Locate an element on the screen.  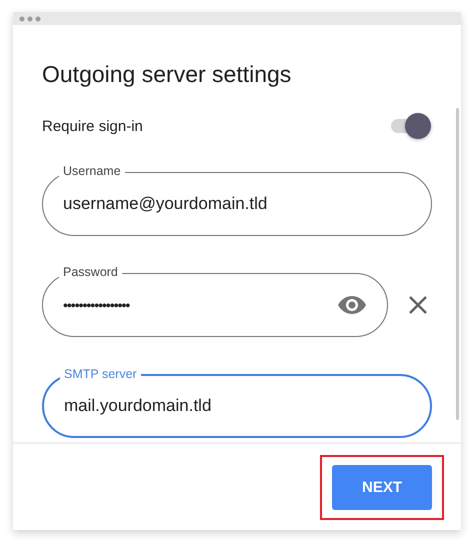
field-value: ••••••••••••••••• is located at coordinates (97, 305).